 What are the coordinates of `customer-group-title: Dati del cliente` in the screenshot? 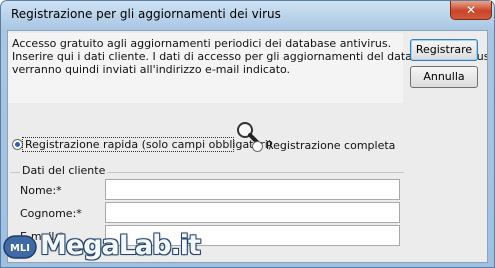 It's located at (64, 170).